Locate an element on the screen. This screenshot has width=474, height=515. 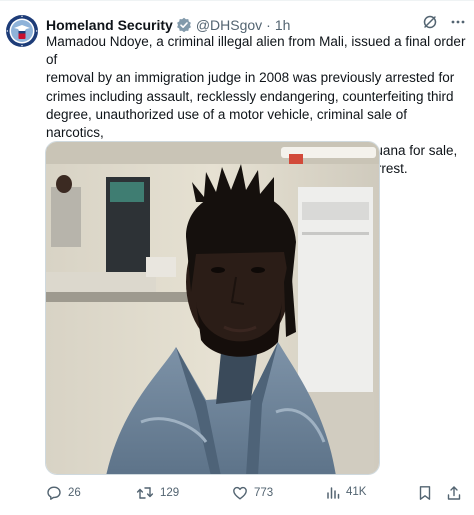
reply-button: 26 is located at coordinates (63, 493).